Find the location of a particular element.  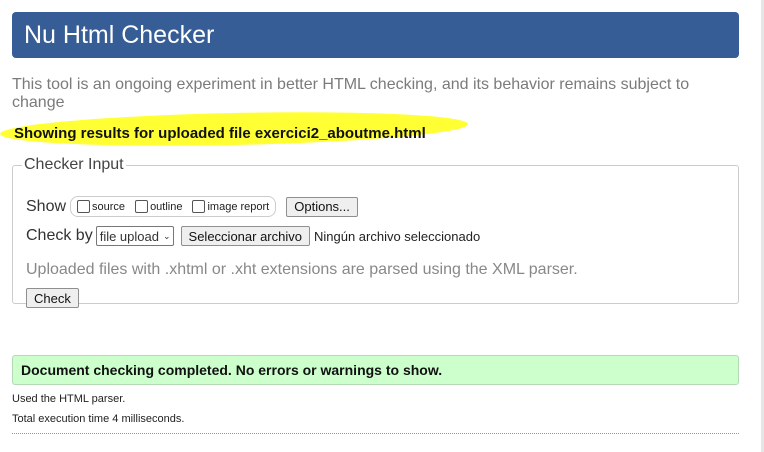

show-source-checkbox: source is located at coordinates (101, 206).